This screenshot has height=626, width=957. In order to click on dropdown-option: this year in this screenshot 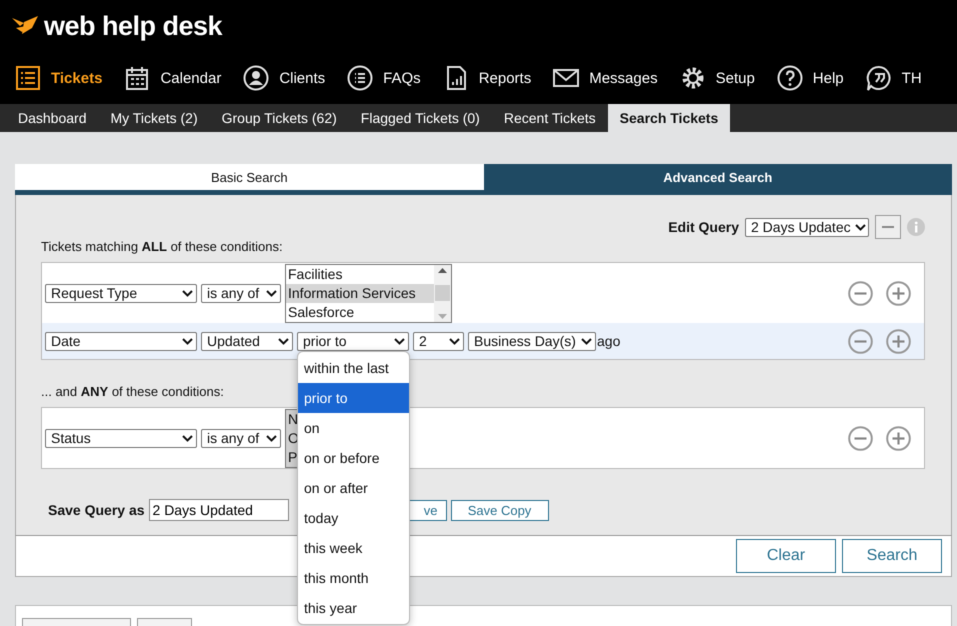, I will do `click(353, 608)`.